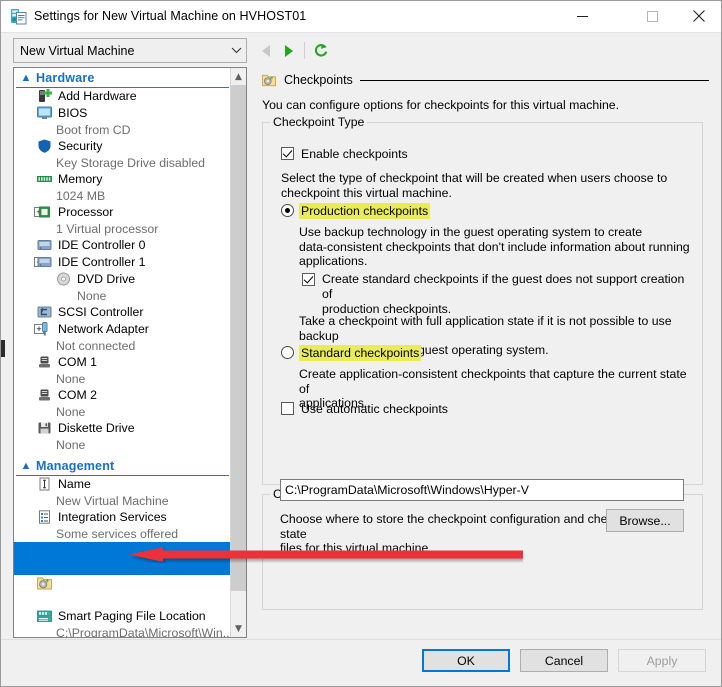 The height and width of the screenshot is (687, 722). What do you see at coordinates (86, 212) in the screenshot?
I see `tree-item-label: Processor` at bounding box center [86, 212].